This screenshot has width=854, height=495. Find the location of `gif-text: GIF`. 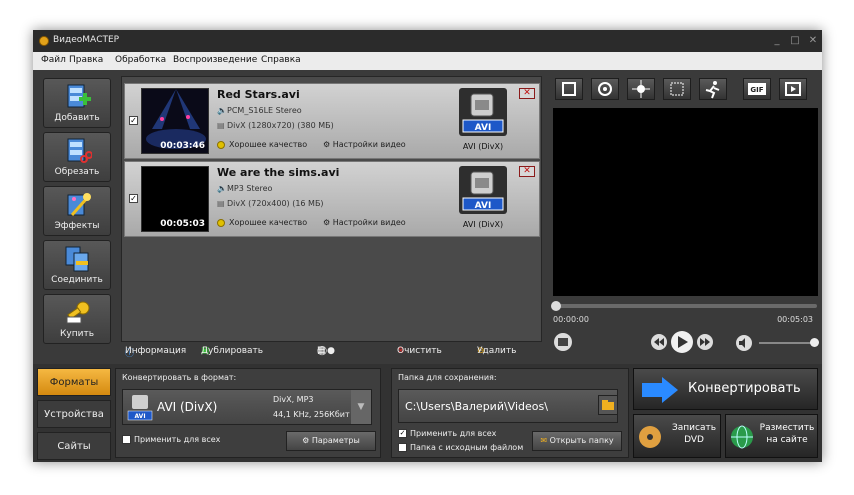

gif-text: GIF is located at coordinates (756, 90).